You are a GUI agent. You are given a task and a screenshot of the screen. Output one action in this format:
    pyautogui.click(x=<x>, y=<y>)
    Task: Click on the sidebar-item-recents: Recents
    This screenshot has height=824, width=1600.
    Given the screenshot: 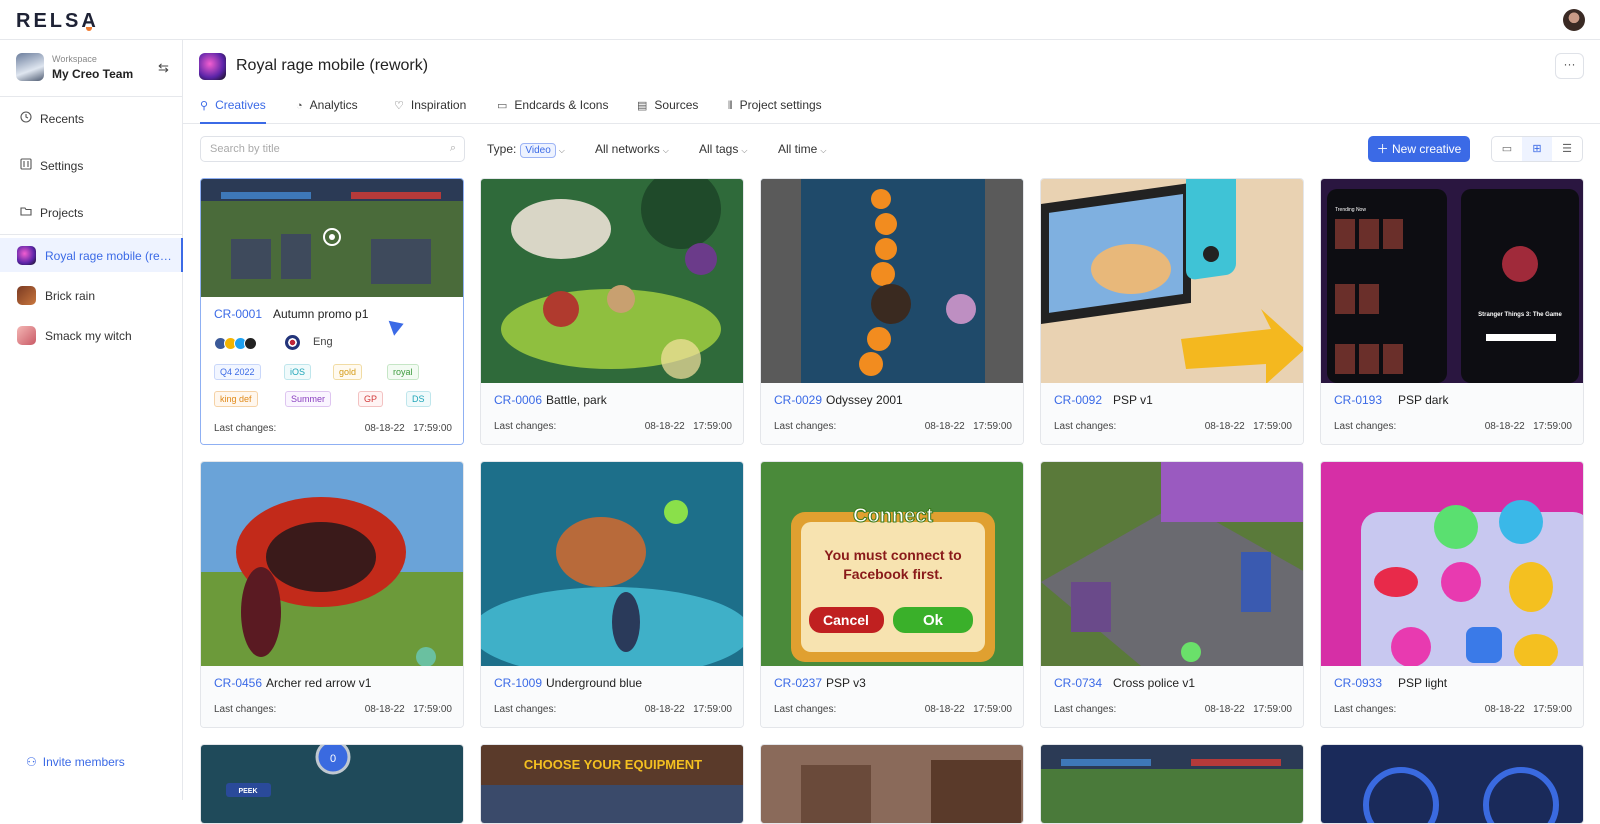 What is the action you would take?
    pyautogui.click(x=91, y=119)
    